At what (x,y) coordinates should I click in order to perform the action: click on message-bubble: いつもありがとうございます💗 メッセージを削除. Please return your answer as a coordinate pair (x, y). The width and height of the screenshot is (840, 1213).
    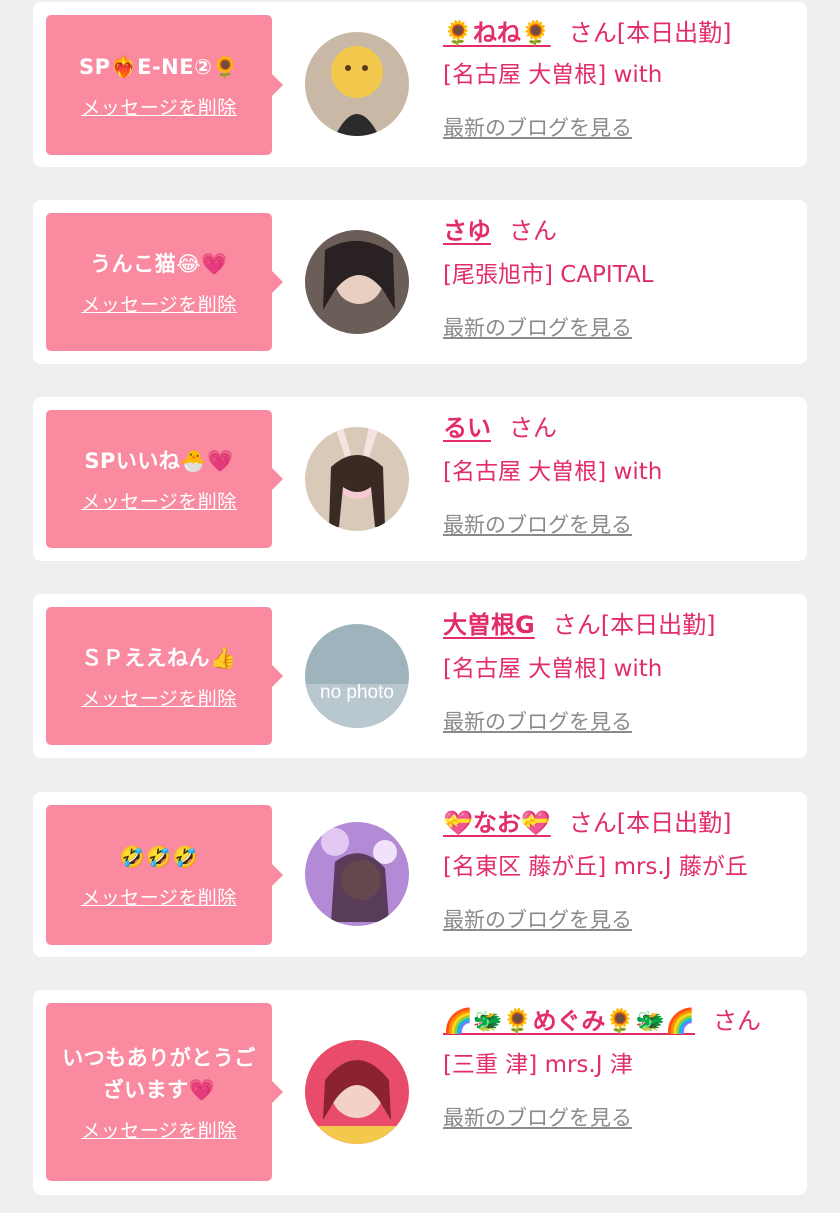
    Looking at the image, I should click on (164, 1092).